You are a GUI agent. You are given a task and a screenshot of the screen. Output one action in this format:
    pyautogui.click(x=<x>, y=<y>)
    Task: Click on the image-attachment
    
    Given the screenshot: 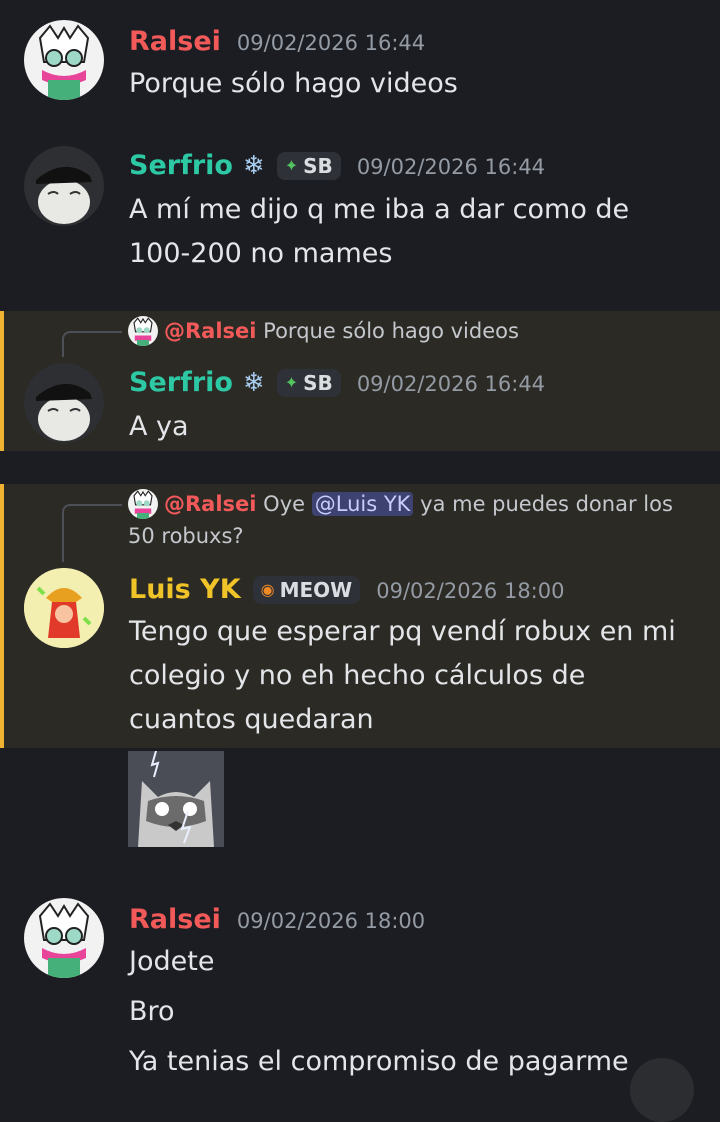 What is the action you would take?
    pyautogui.click(x=176, y=799)
    